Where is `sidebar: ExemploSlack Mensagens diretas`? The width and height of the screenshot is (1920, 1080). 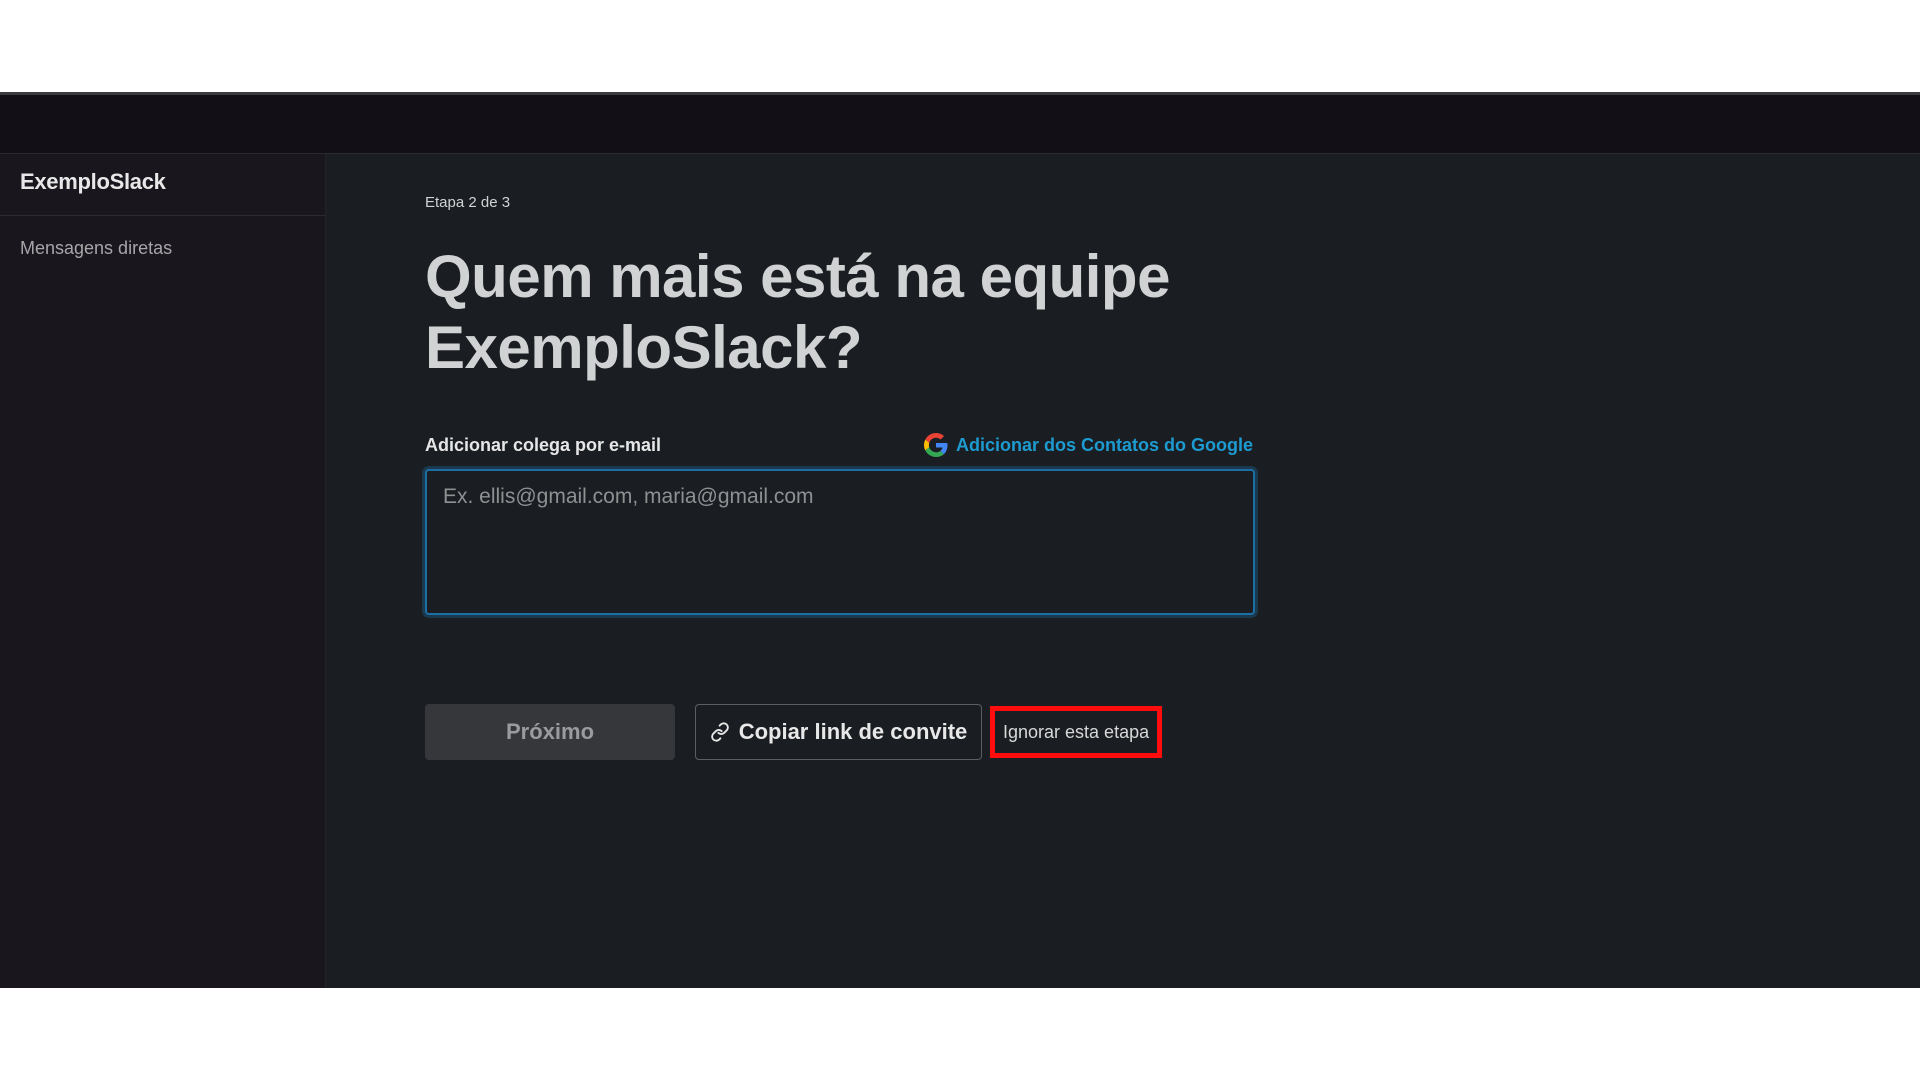 sidebar: ExemploSlack Mensagens diretas is located at coordinates (163, 571).